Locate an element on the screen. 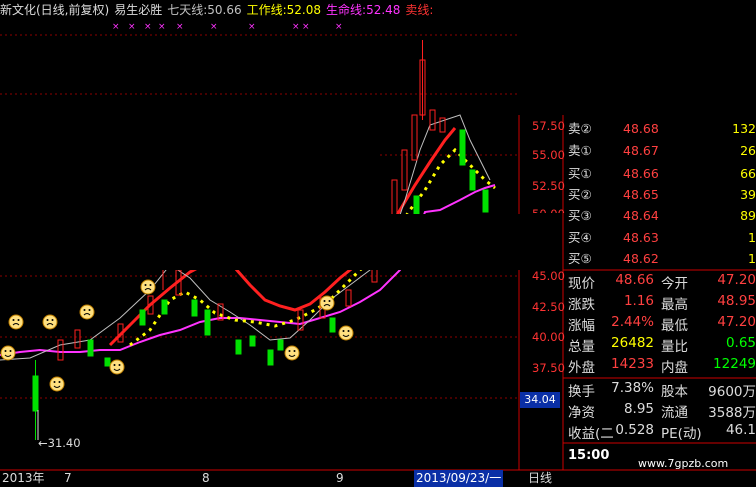 The image size is (756, 487). stat-row: 换手 7.38% 股本 9600万 is located at coordinates (661, 390).